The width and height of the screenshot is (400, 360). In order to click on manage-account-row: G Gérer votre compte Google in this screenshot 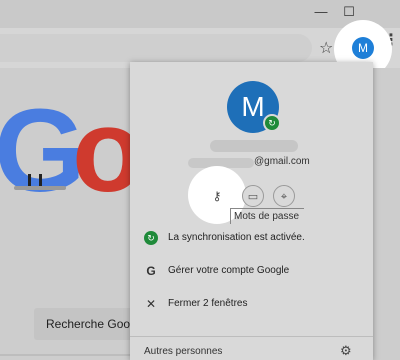, I will do `click(251, 272)`.